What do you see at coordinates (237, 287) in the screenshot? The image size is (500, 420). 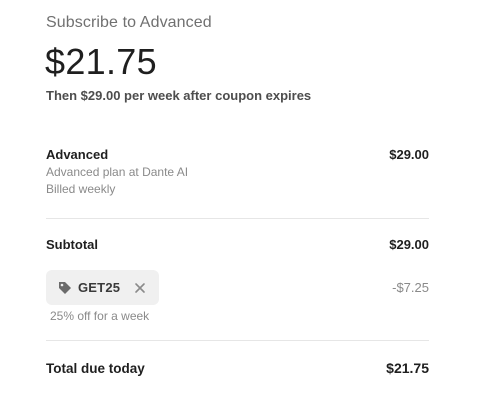 I see `coupon-row: GET25 -$7.25` at bounding box center [237, 287].